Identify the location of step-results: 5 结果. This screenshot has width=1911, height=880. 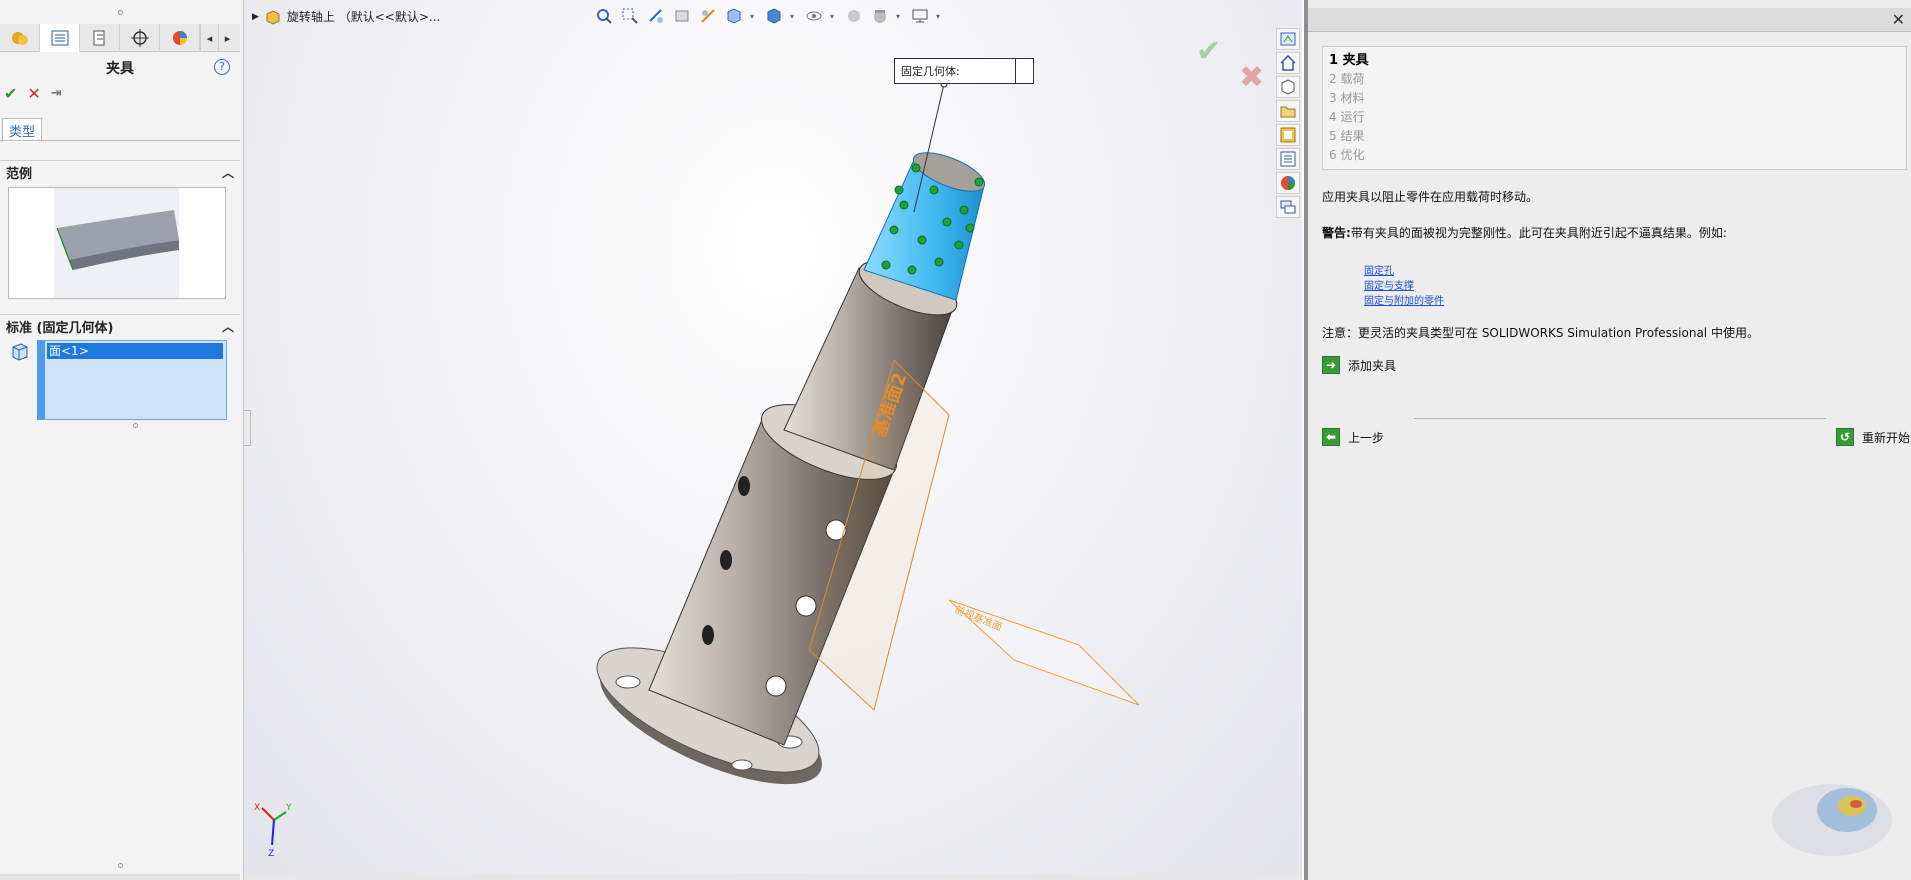
(1614, 136).